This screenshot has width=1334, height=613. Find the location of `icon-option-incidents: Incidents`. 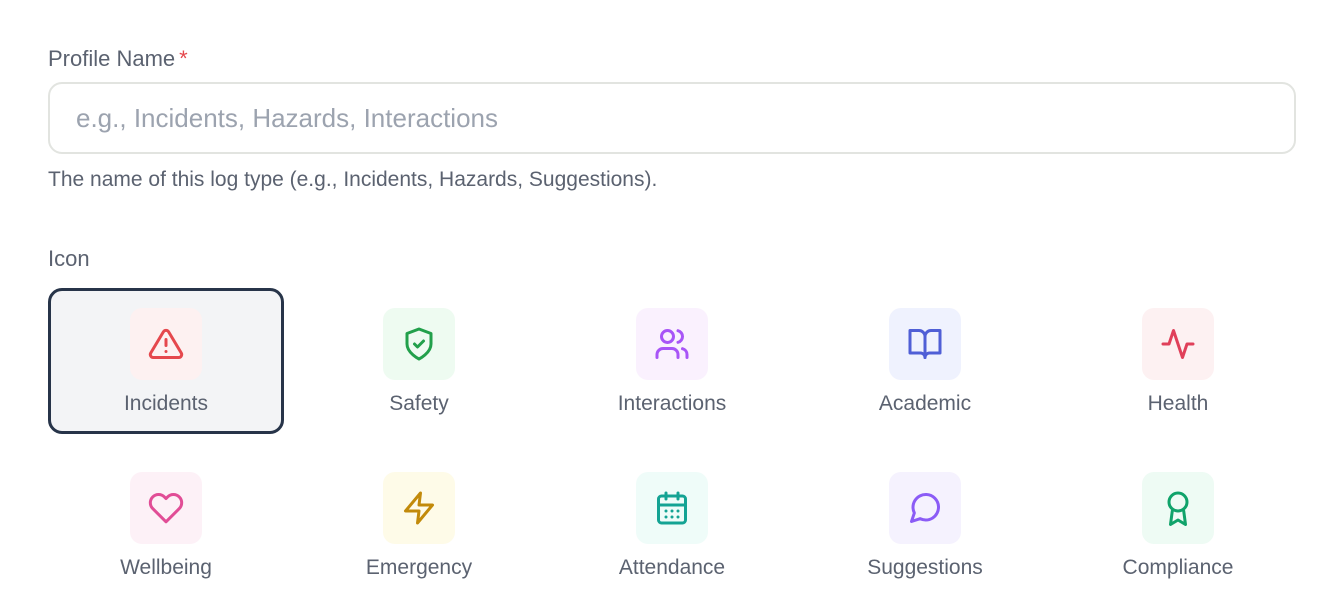

icon-option-incidents: Incidents is located at coordinates (166, 361).